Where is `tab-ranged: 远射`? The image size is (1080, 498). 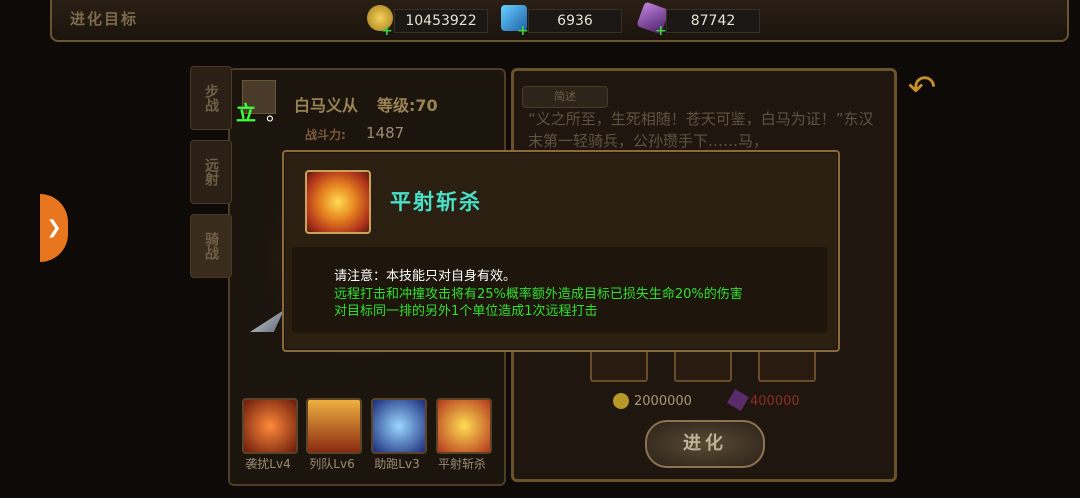 tab-ranged: 远射 is located at coordinates (211, 172).